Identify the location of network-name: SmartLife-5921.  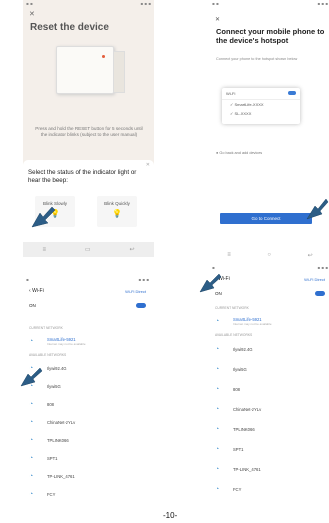
(61, 339).